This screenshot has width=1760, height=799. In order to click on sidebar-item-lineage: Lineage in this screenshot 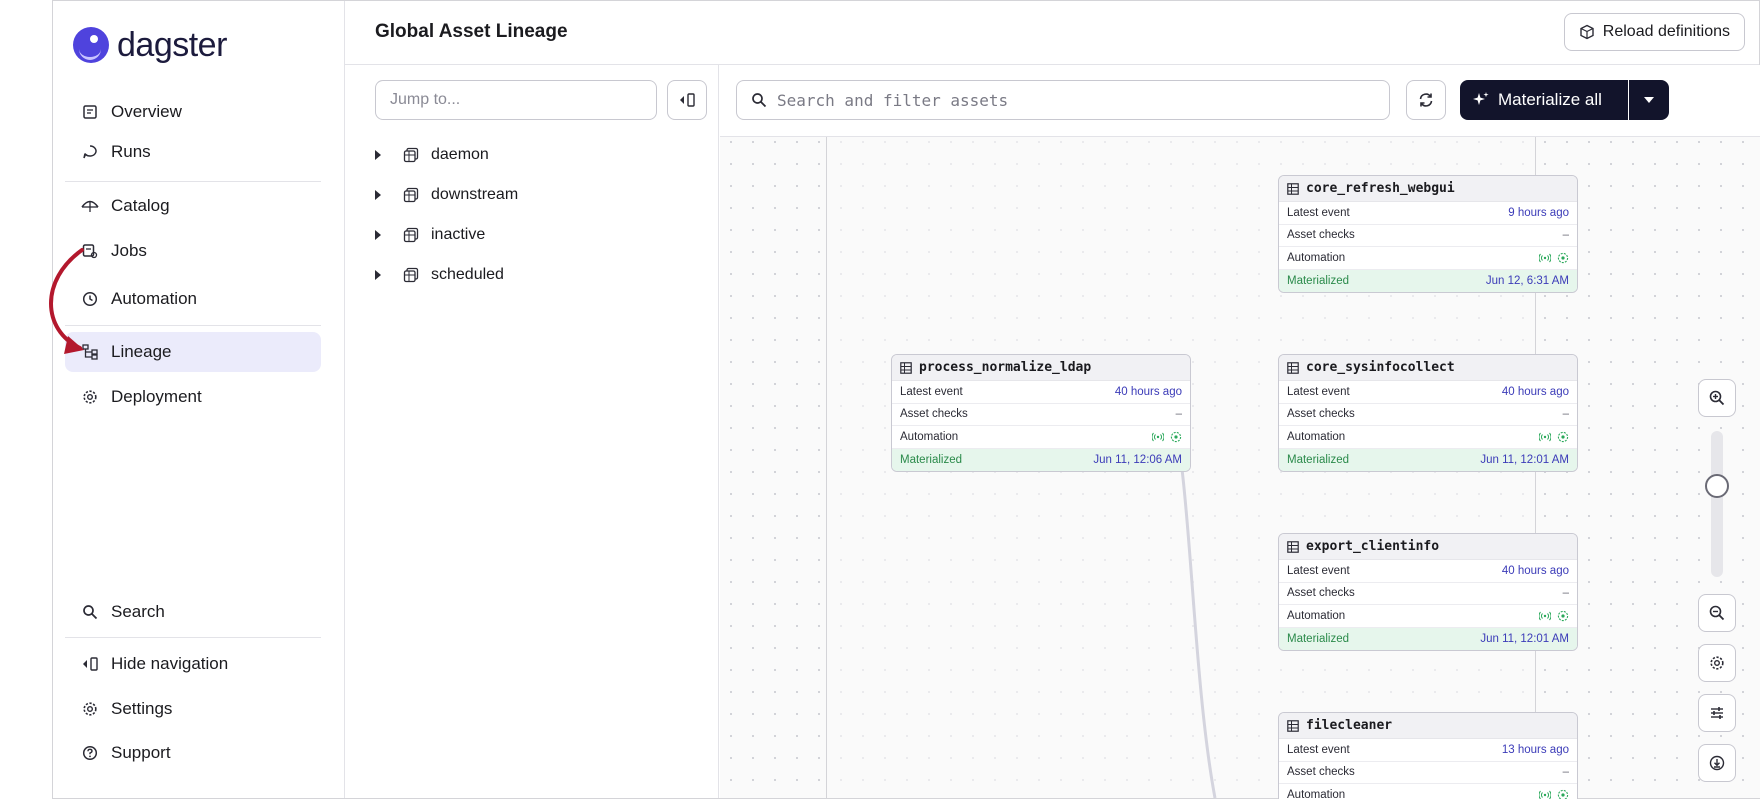, I will do `click(193, 352)`.